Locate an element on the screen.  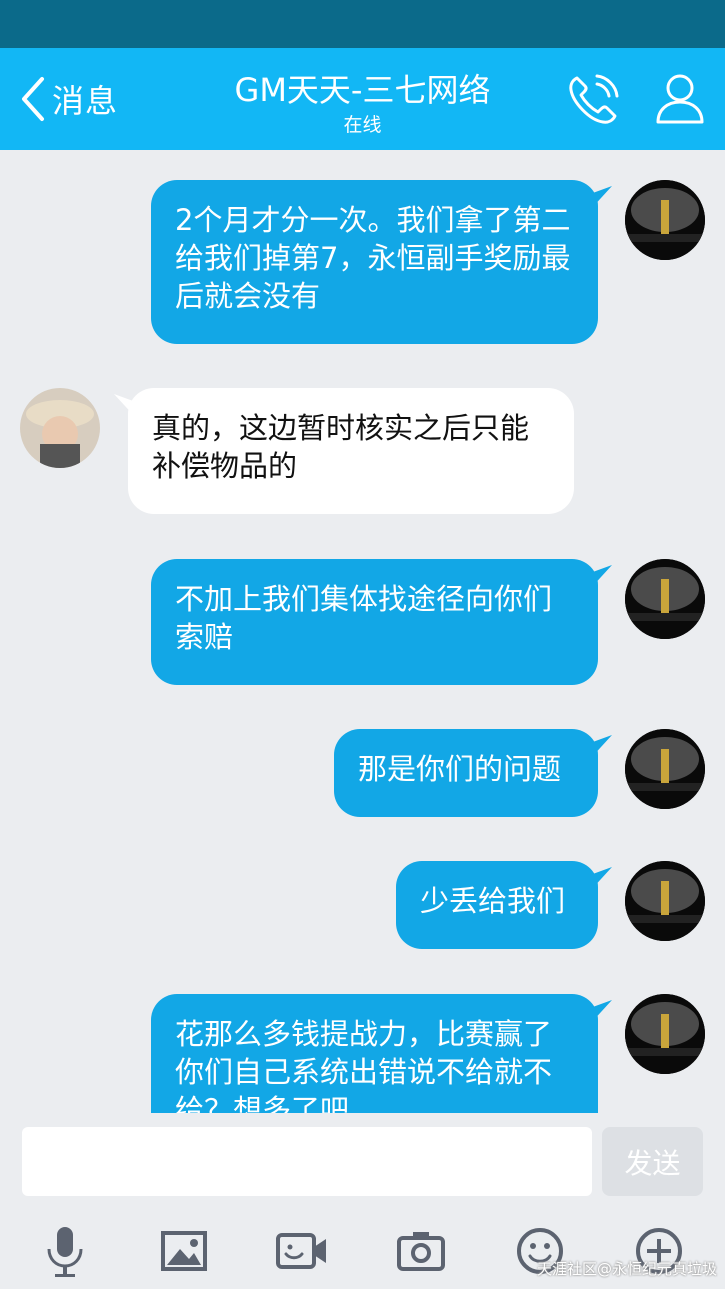
image-icon is located at coordinates (184, 1251).